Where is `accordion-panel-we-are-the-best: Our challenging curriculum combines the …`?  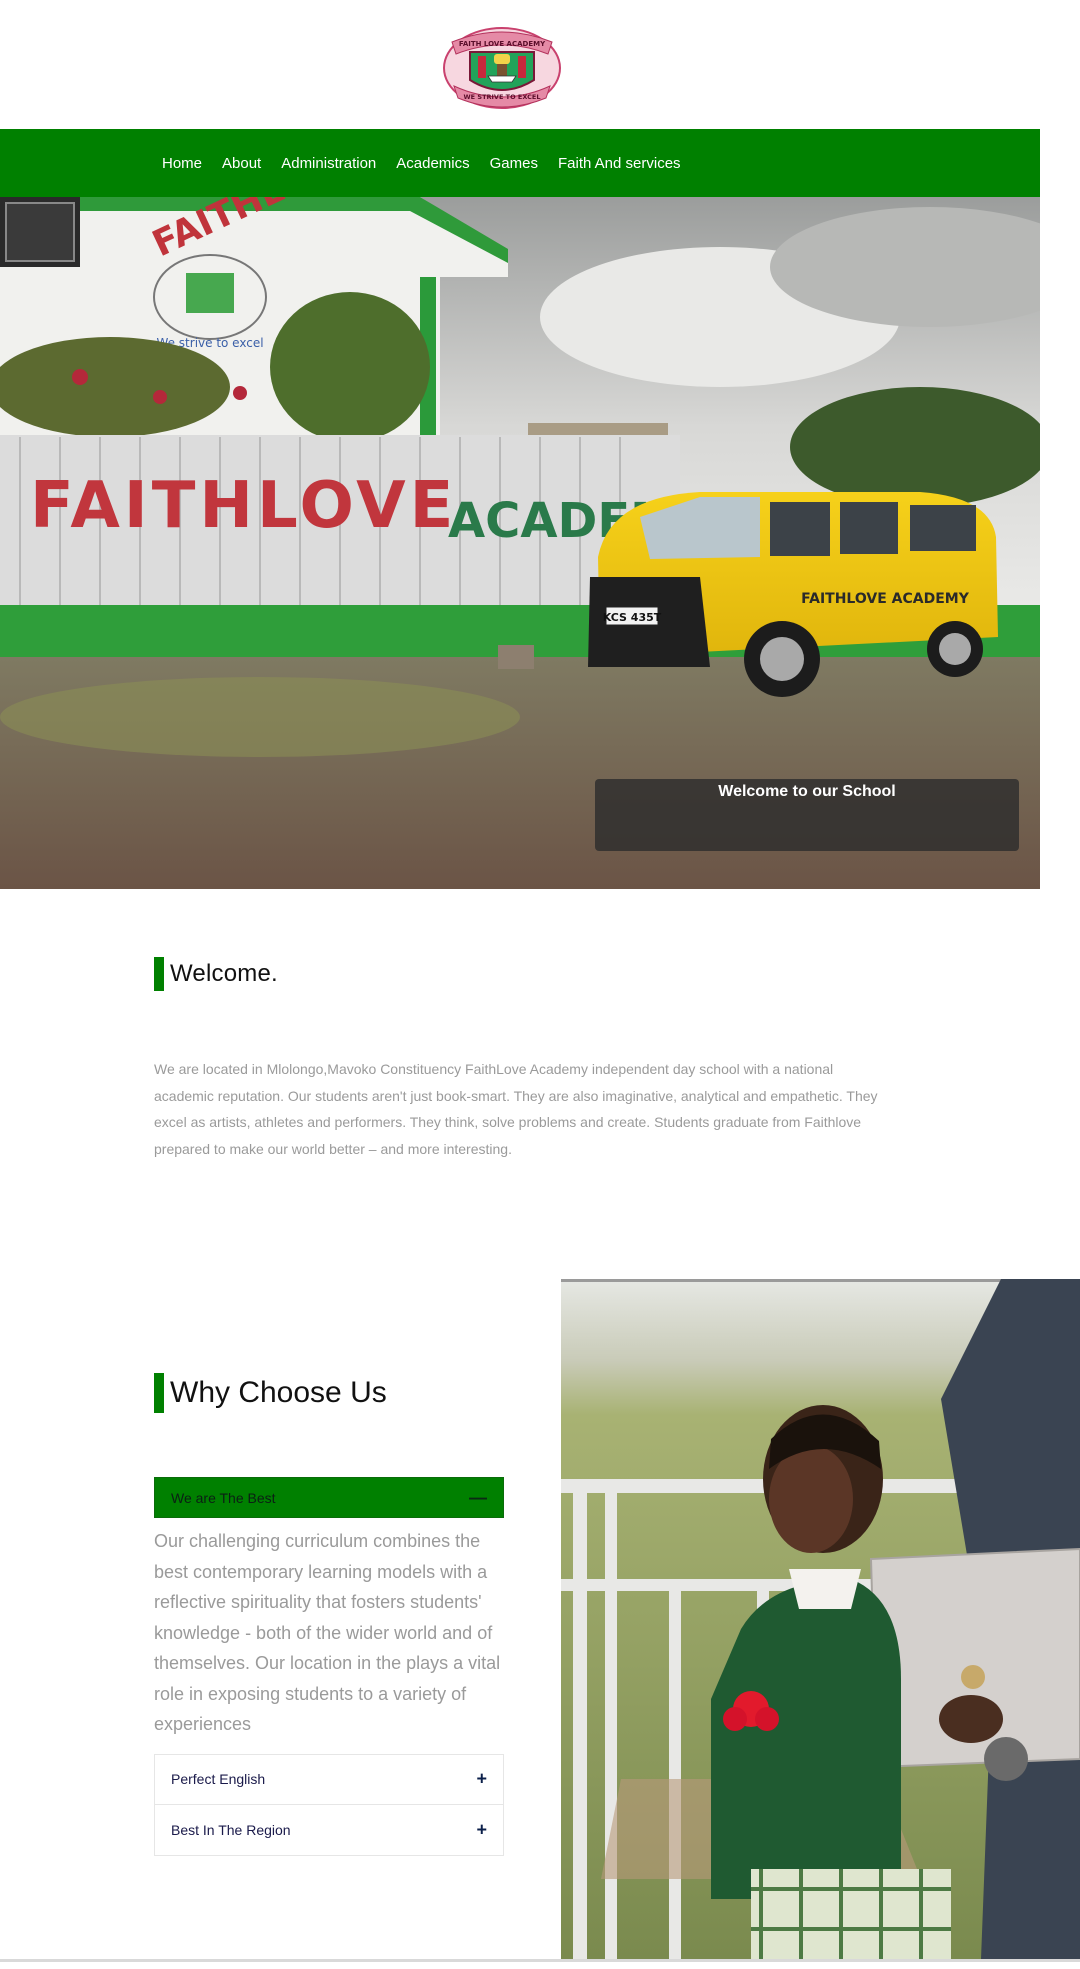 accordion-panel-we-are-the-best: Our challenging curriculum combines the … is located at coordinates (327, 1632).